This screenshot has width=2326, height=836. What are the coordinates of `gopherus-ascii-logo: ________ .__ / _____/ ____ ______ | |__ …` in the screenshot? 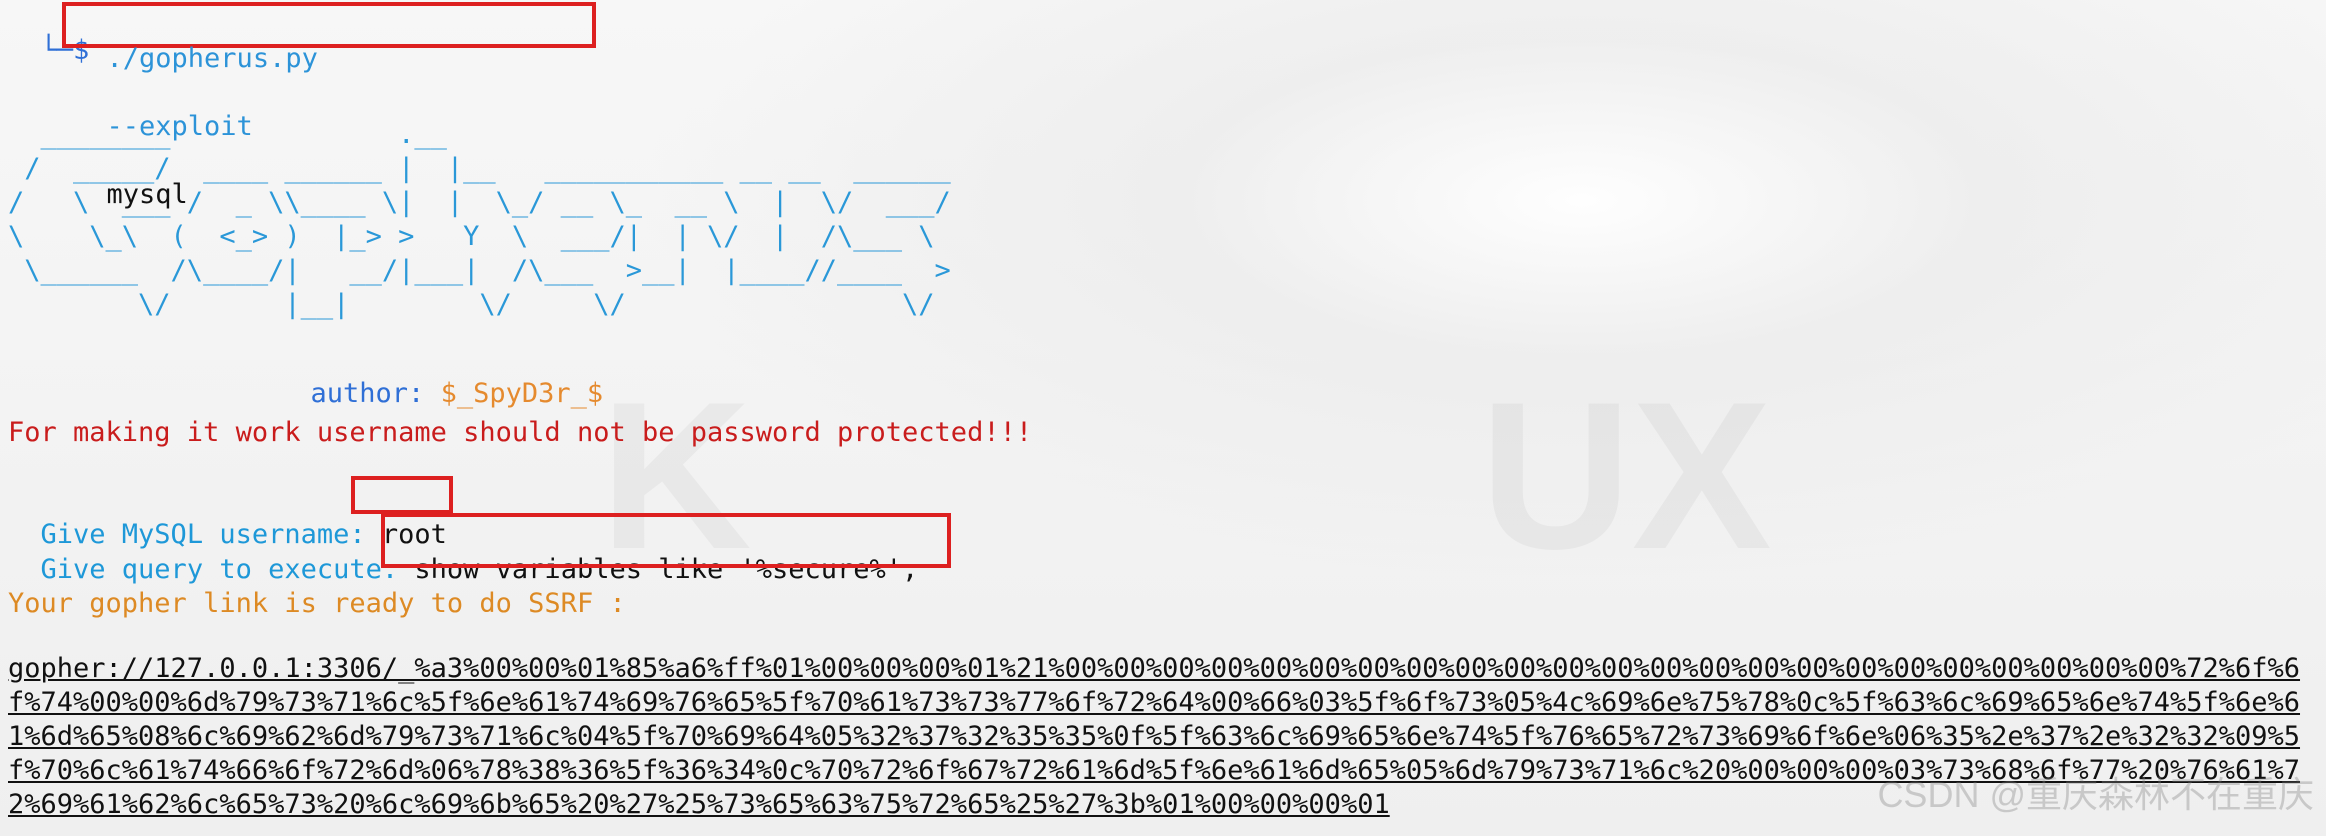 It's located at (479, 220).